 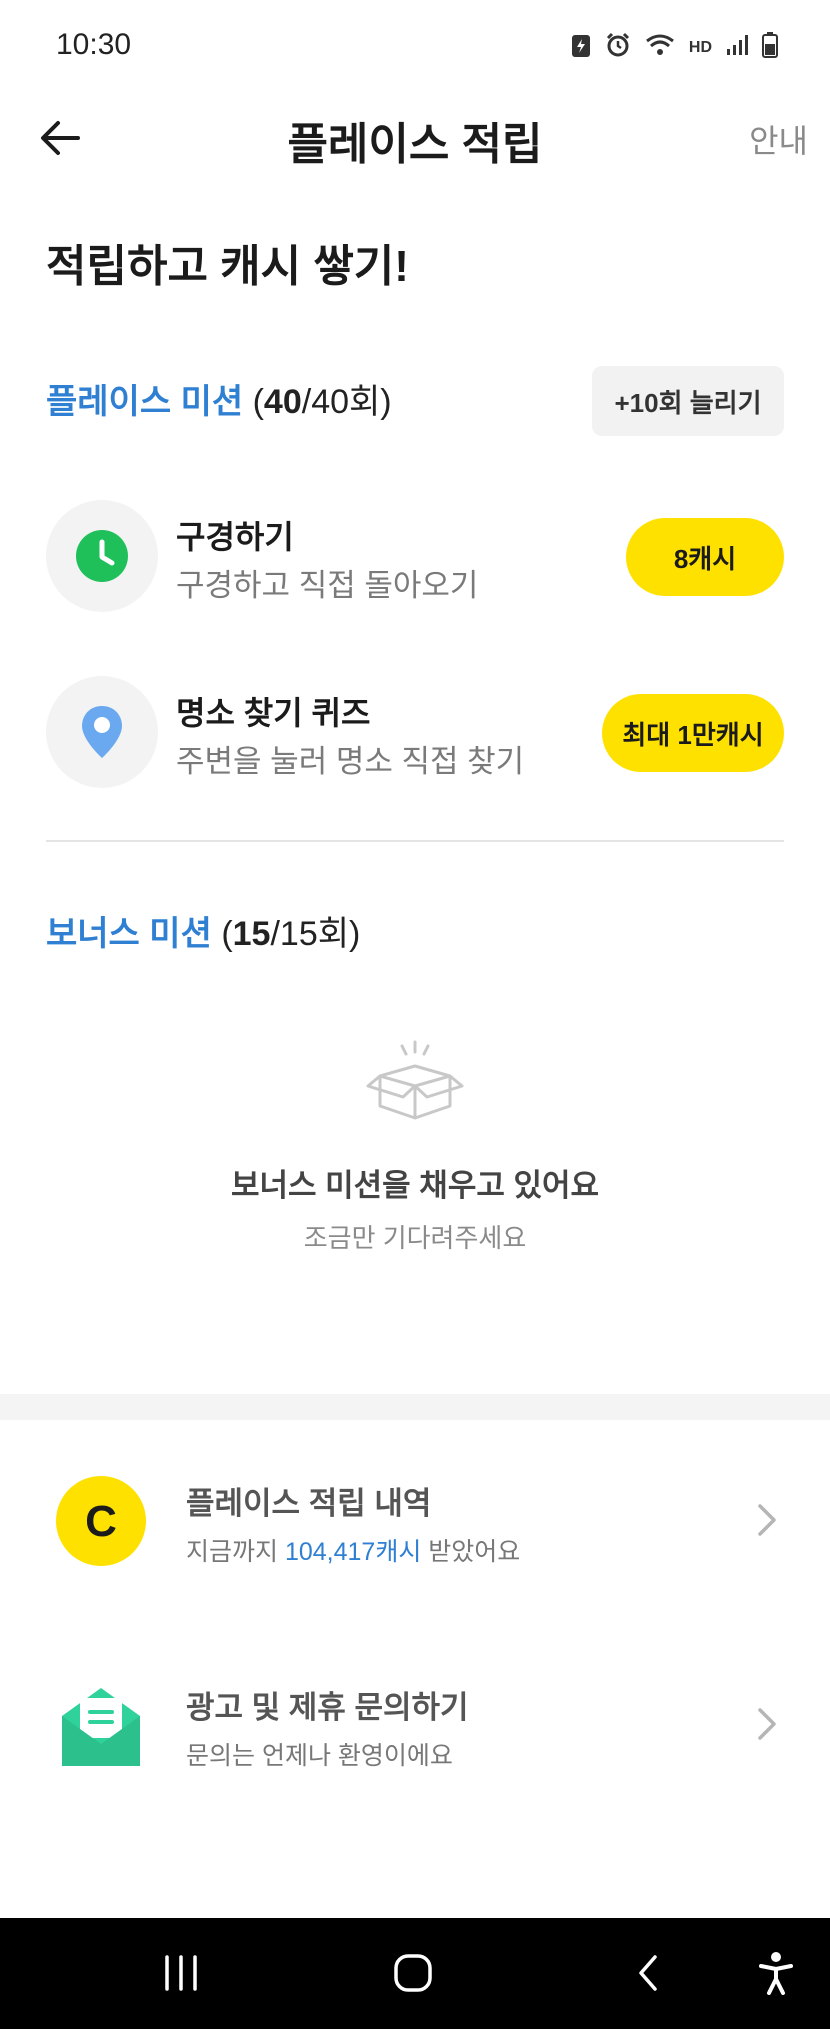 I want to click on row-title: 광고 및 제휴 문의하기, so click(x=327, y=1707).